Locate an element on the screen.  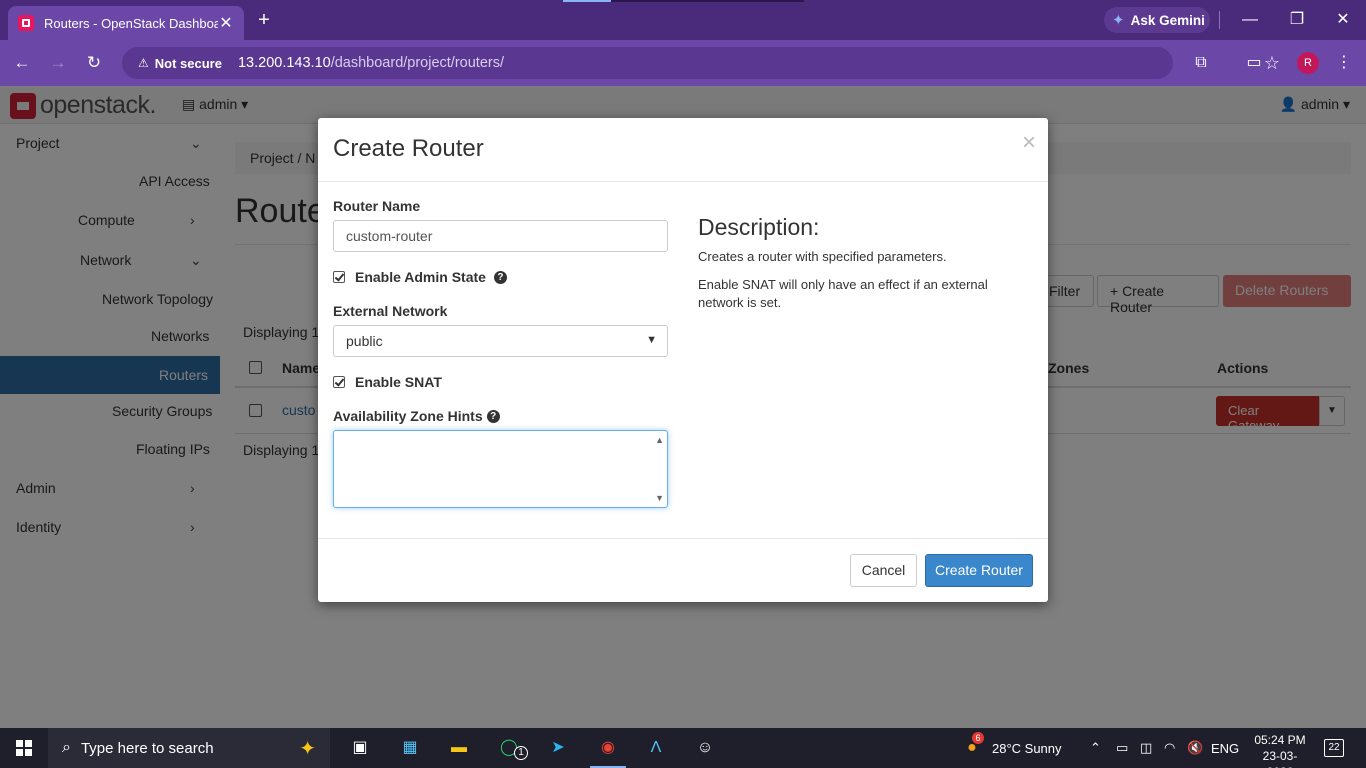
whatsapp-badge: 1 is located at coordinates (521, 753).